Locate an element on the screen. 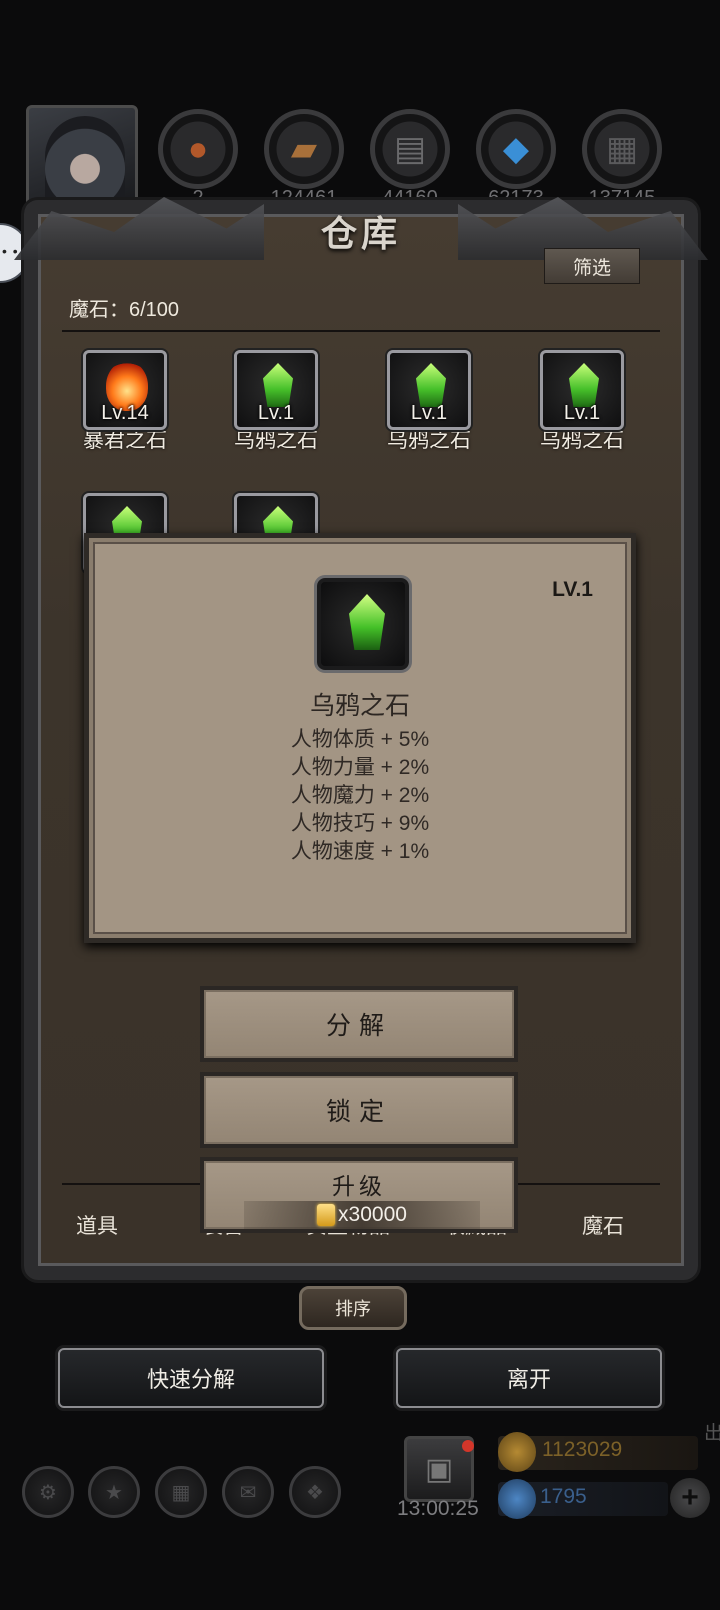 Image resolution: width=720 pixels, height=1610 pixels. upgrade-label: 升级 is located at coordinates (359, 1186).